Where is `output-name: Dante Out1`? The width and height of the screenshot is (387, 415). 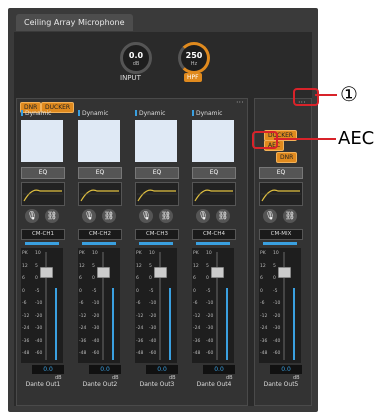 output-name: Dante Out1 is located at coordinates (43, 384).